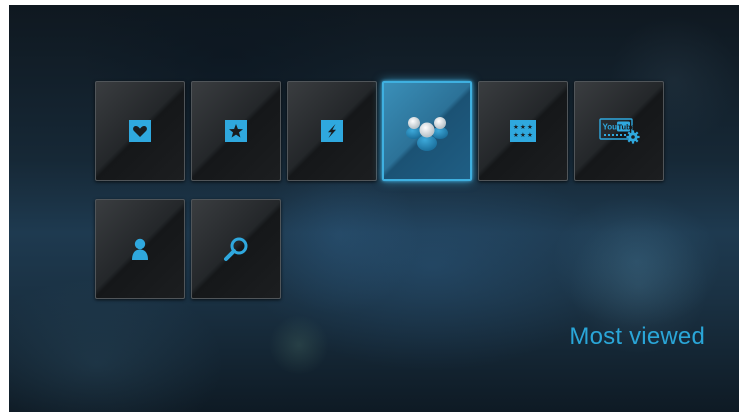 This screenshot has height=417, width=740. I want to click on lightning-icon, so click(332, 131).